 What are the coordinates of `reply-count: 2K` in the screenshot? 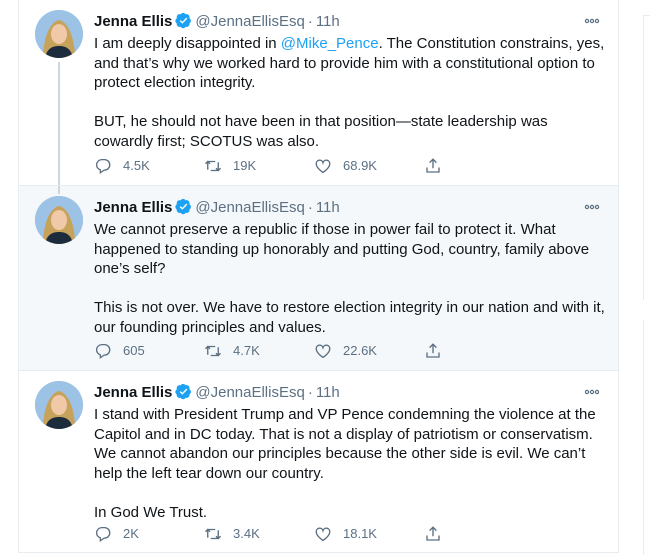 It's located at (131, 533).